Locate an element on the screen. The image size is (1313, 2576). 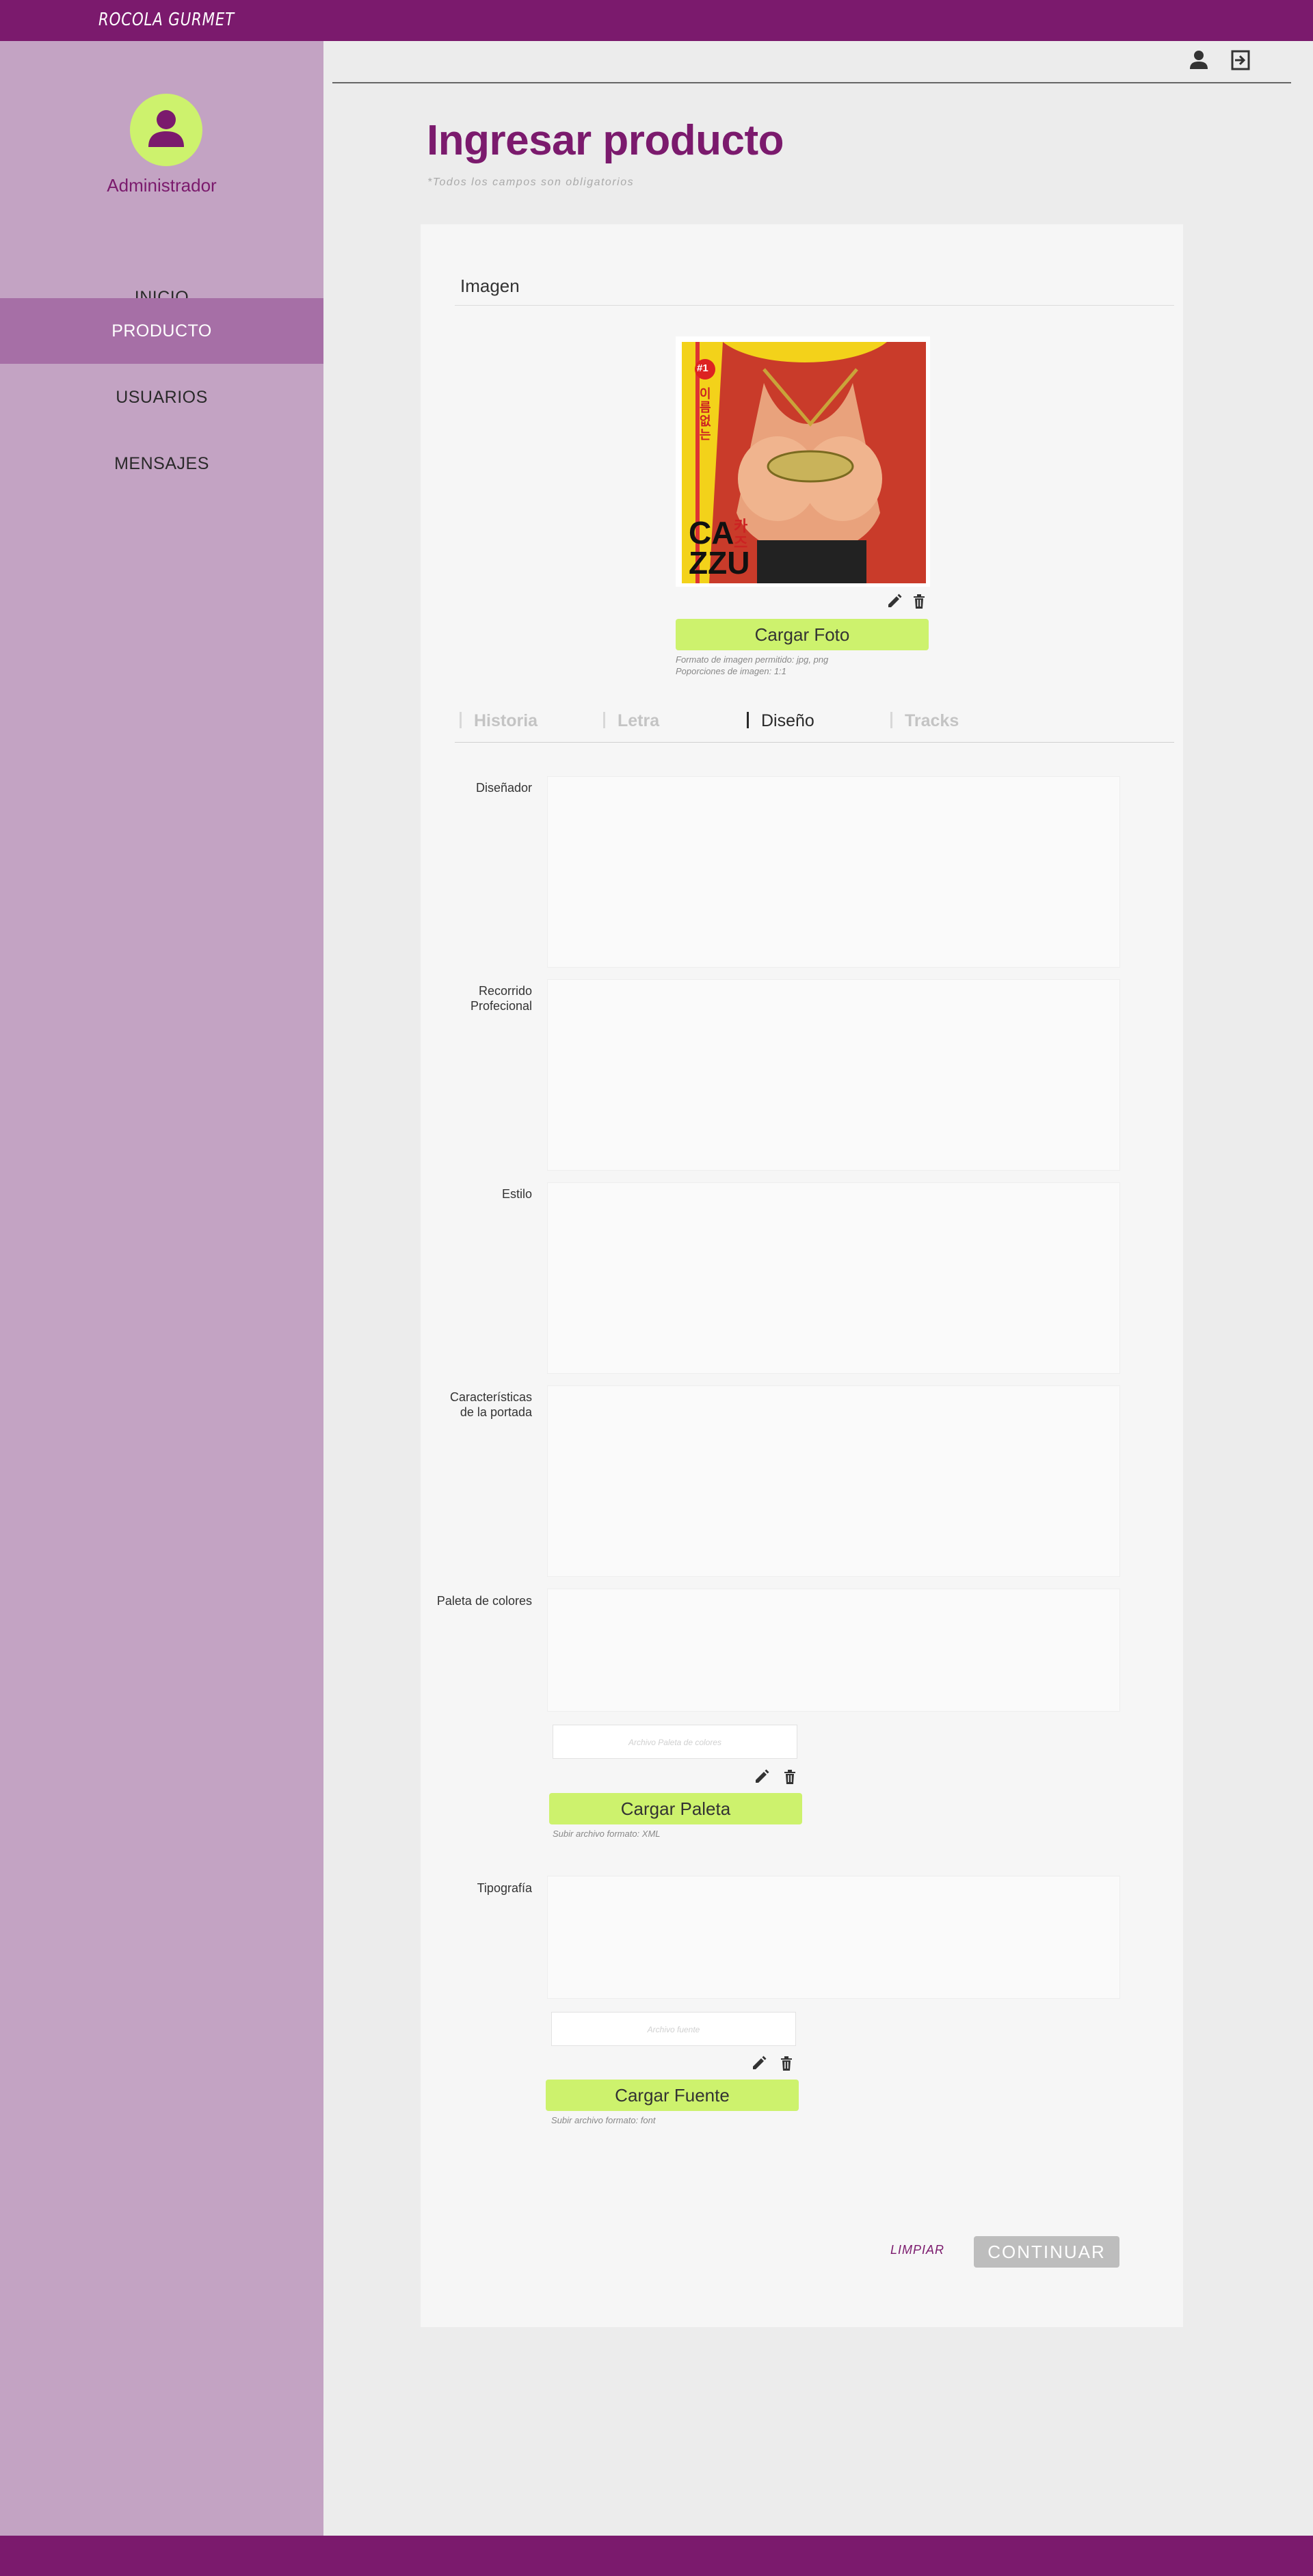
typography-label: Tipografía is located at coordinates (505, 1888).